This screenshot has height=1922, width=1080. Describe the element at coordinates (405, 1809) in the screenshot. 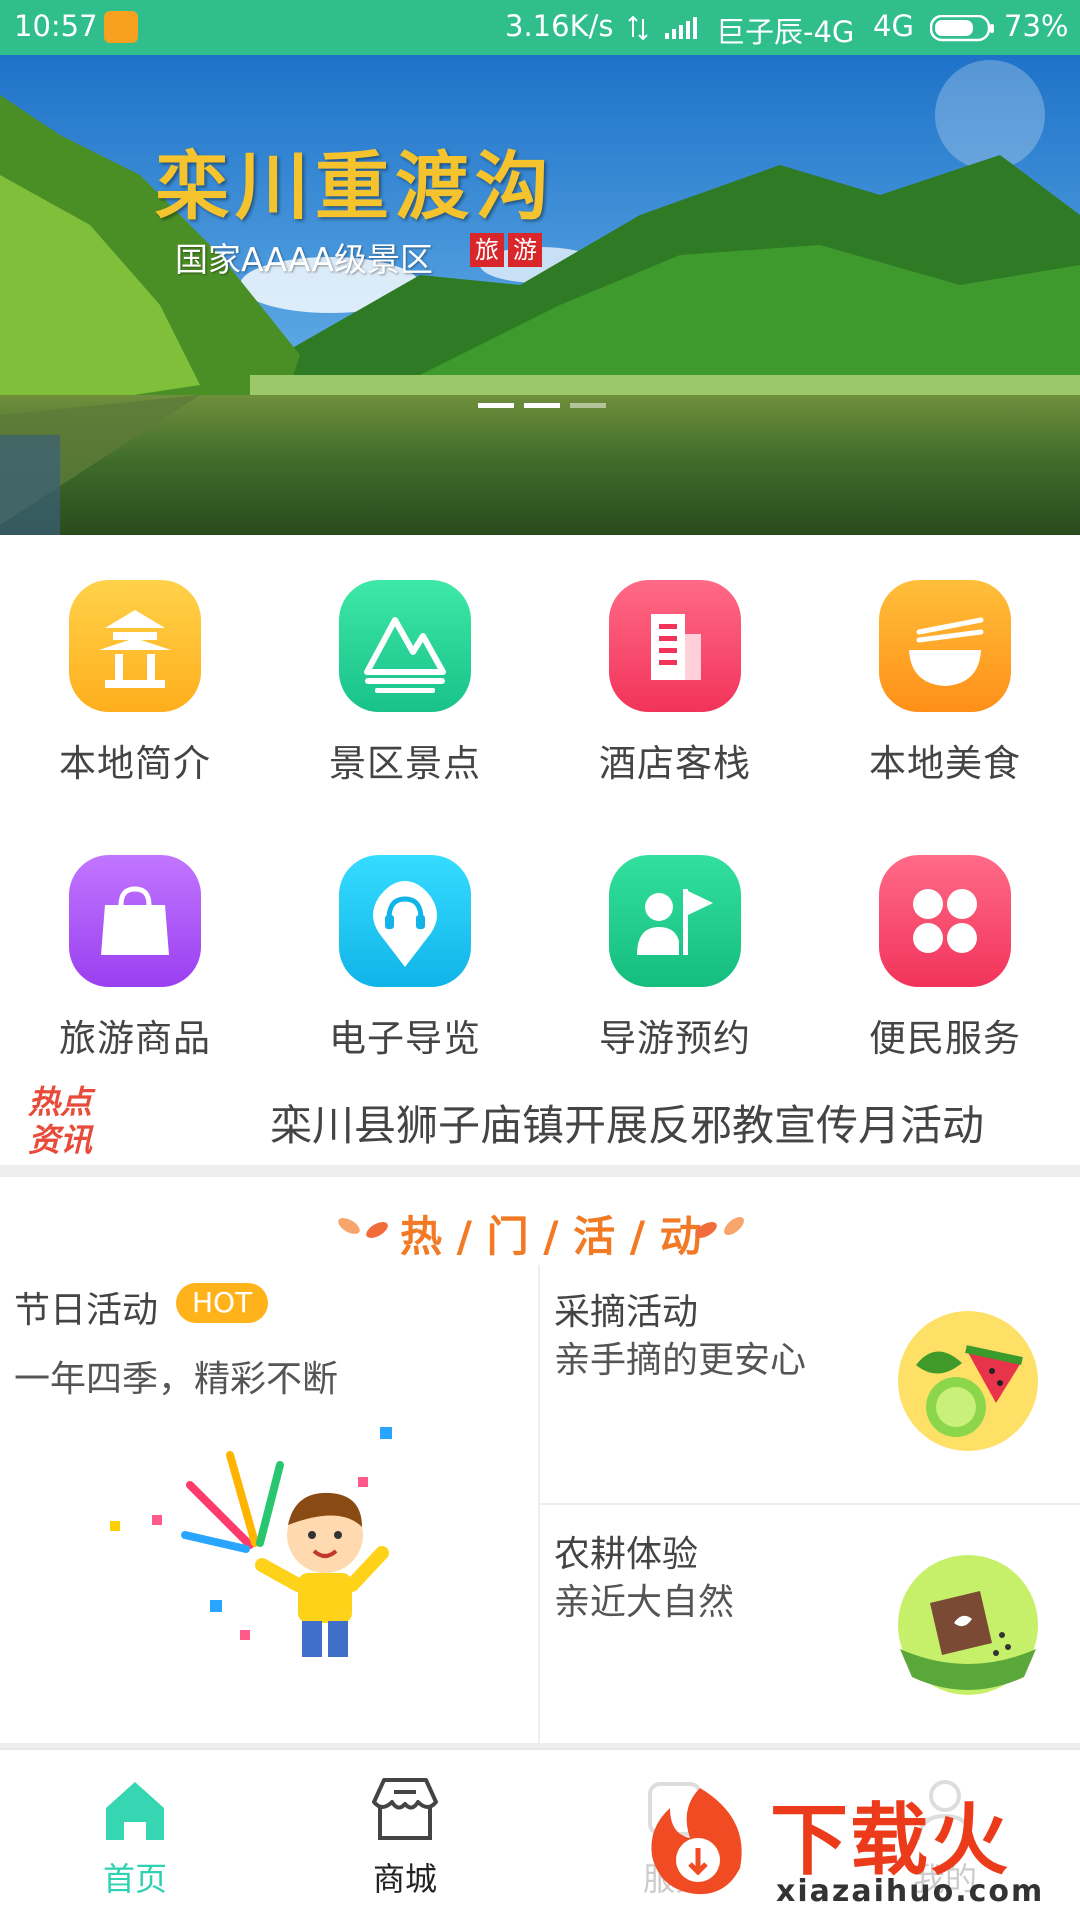

I see `store-icon` at that location.